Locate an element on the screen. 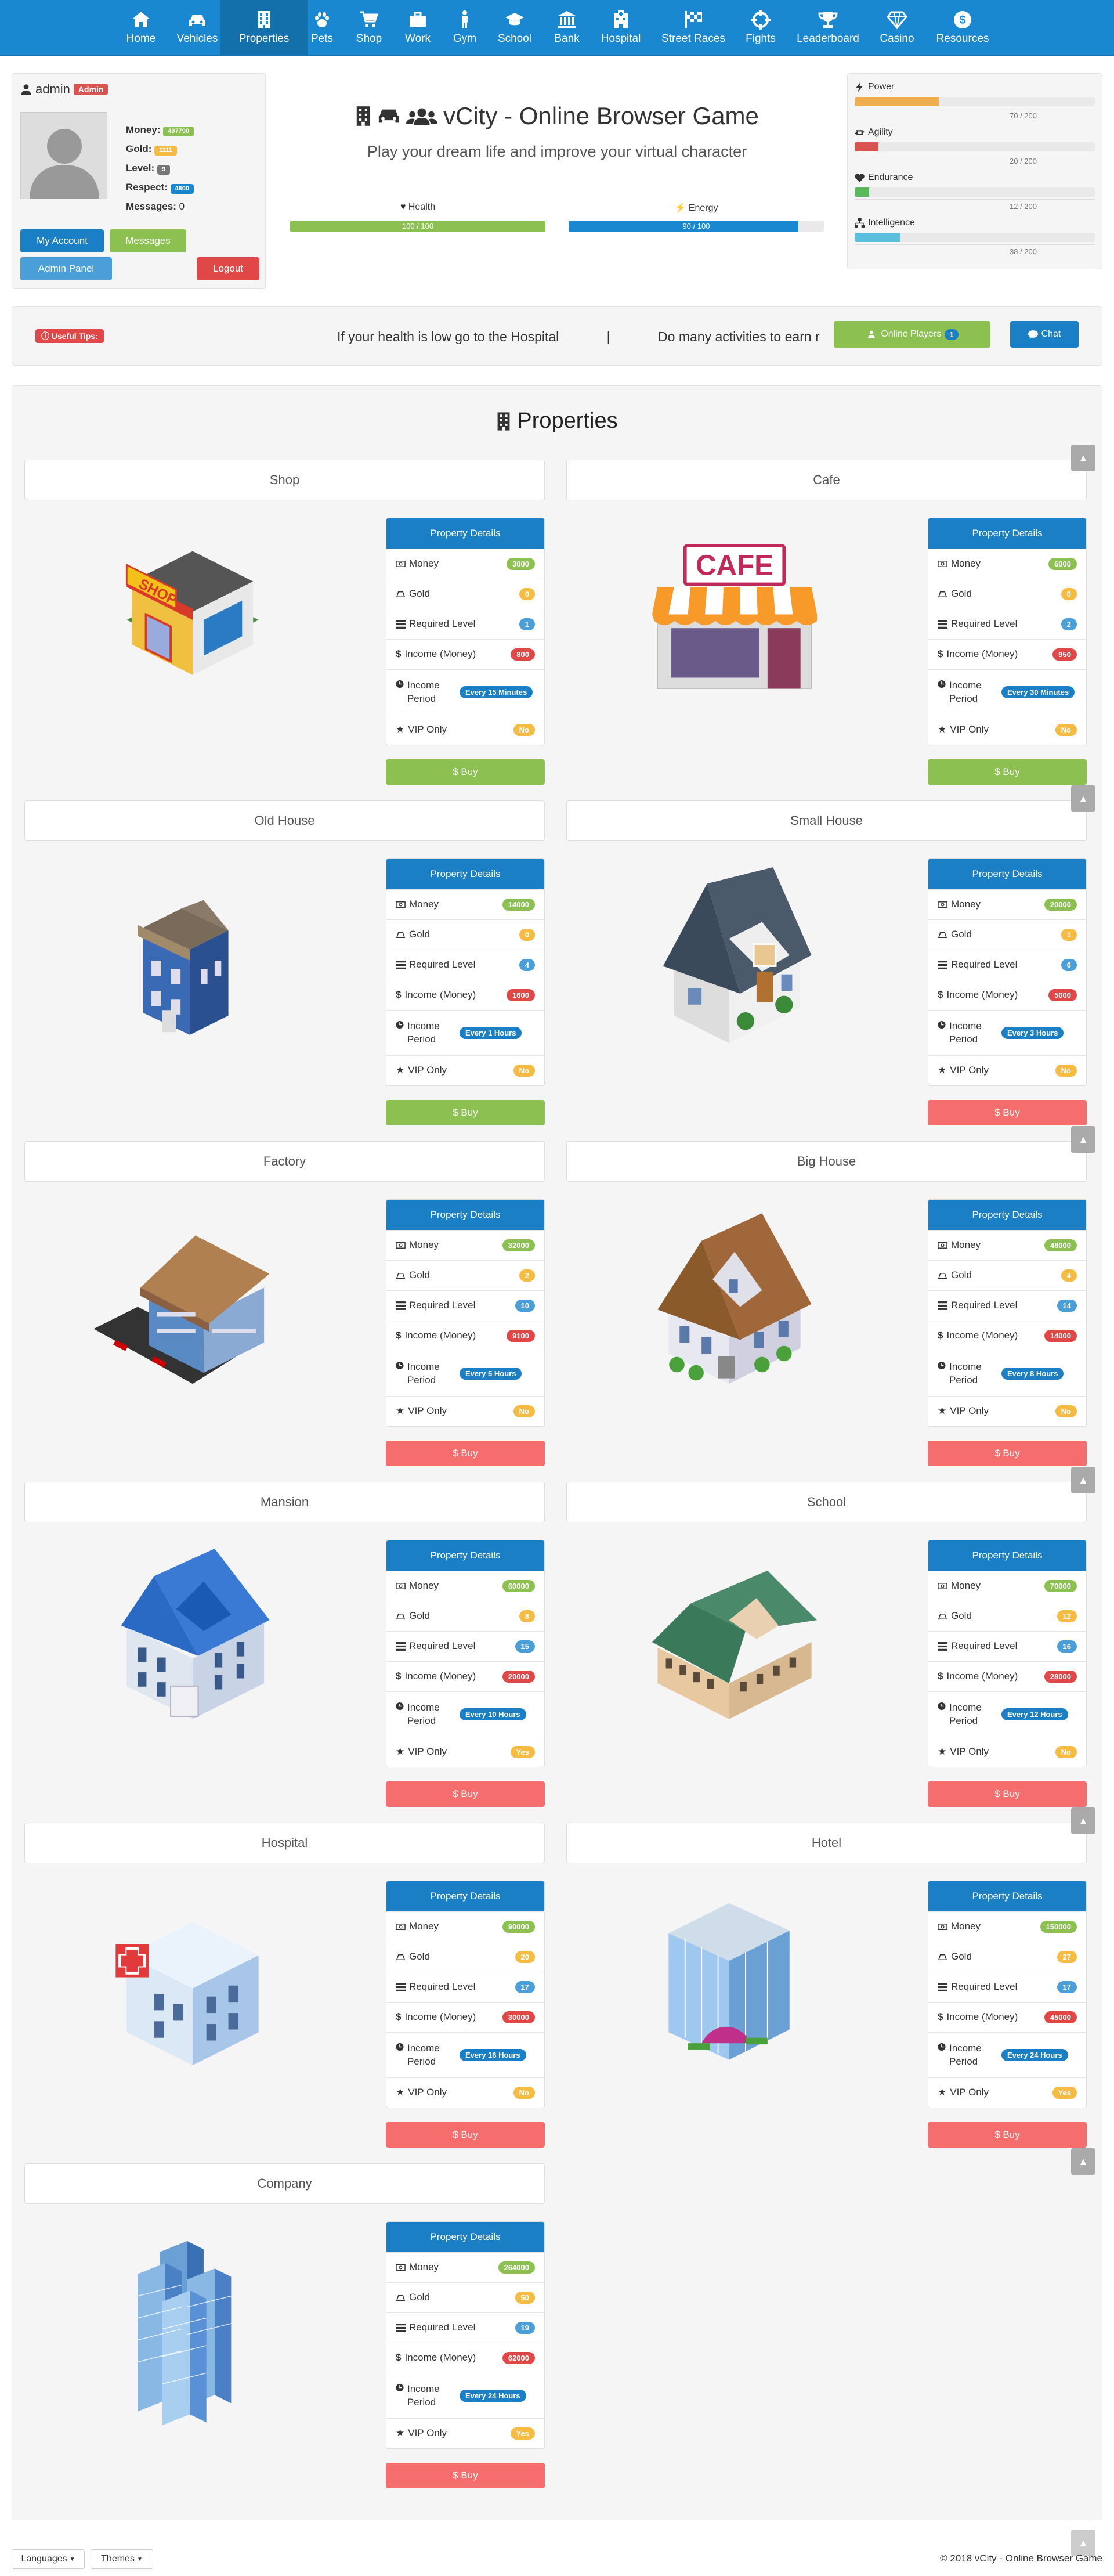 The width and height of the screenshot is (1114, 2576). caret-down-icon: ▼ is located at coordinates (139, 2559).